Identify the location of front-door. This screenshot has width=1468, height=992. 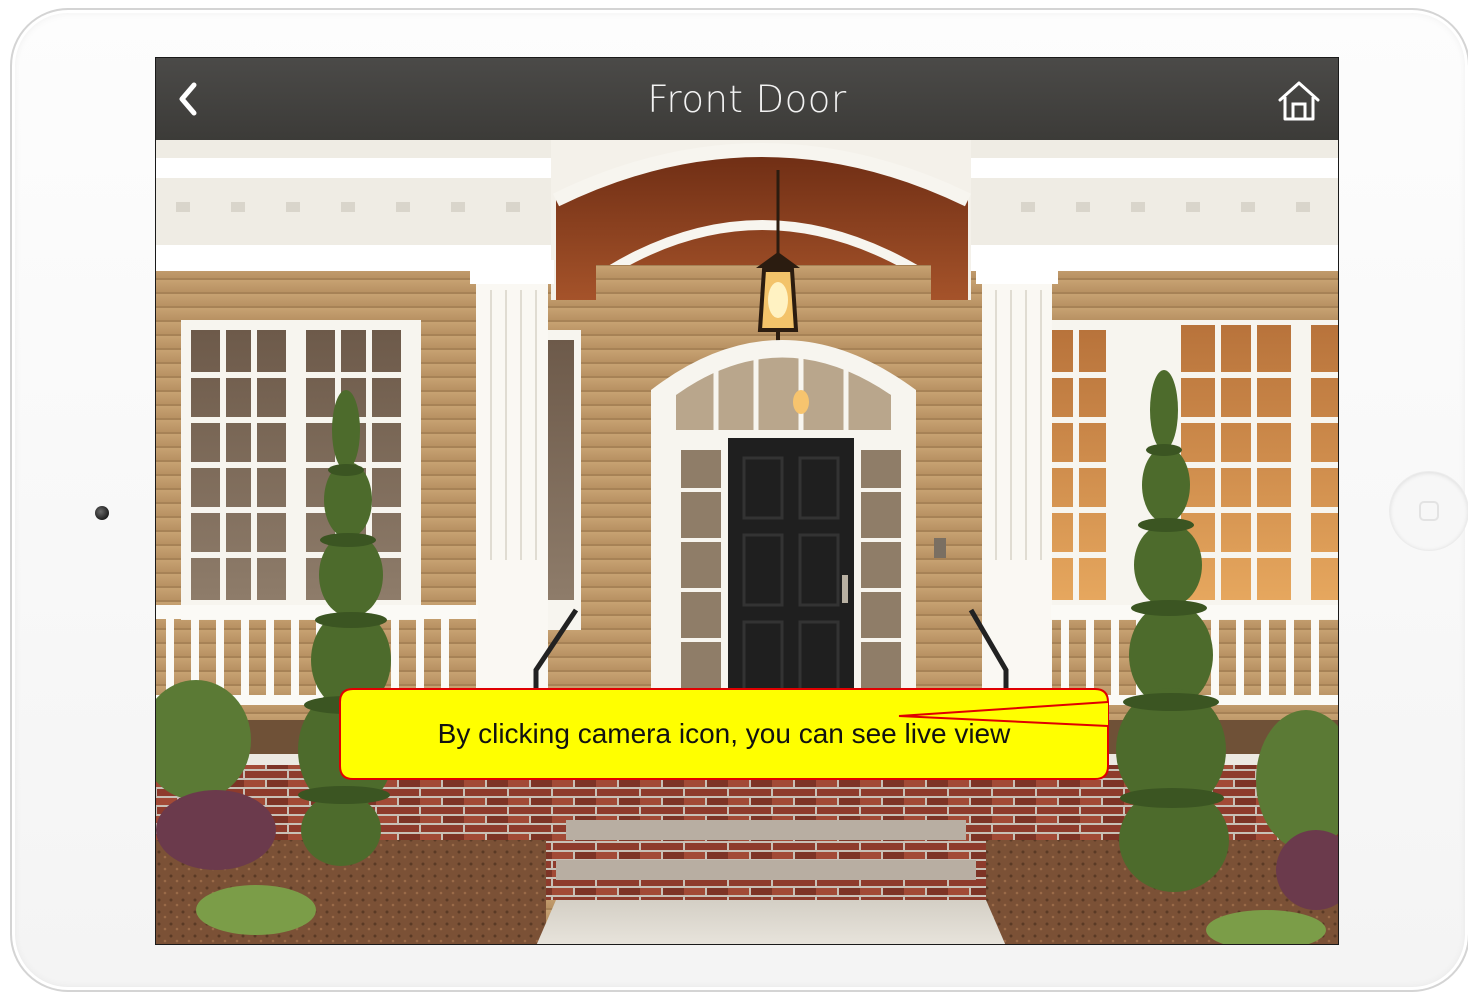
(791, 579).